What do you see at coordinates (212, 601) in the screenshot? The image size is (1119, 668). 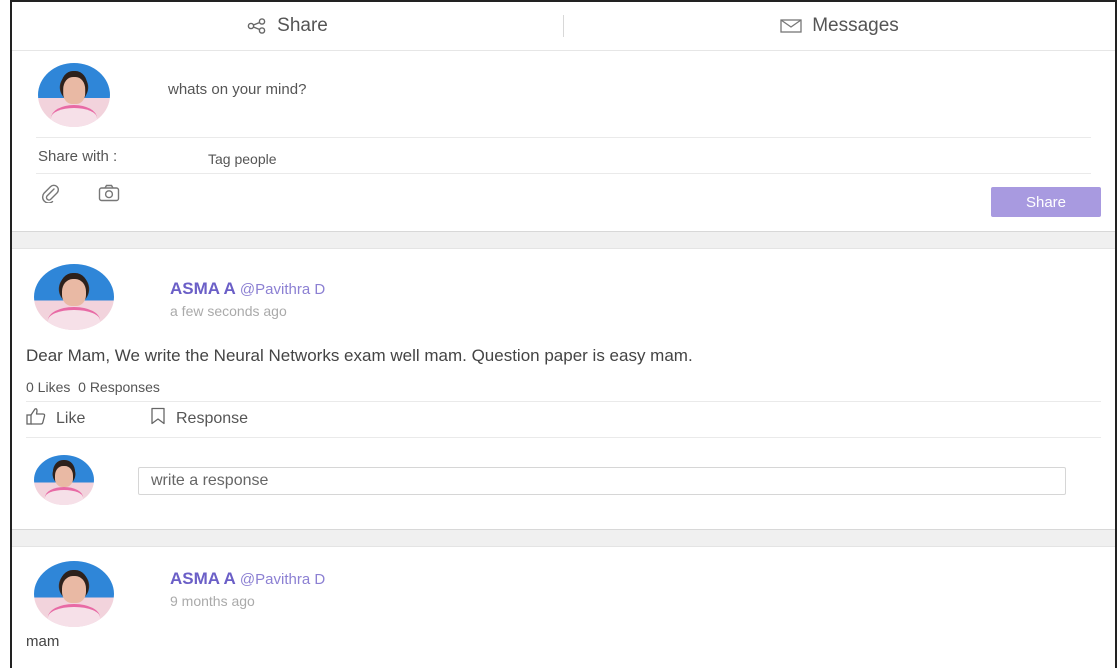 I see `post-timestamp: 9 months ago` at bounding box center [212, 601].